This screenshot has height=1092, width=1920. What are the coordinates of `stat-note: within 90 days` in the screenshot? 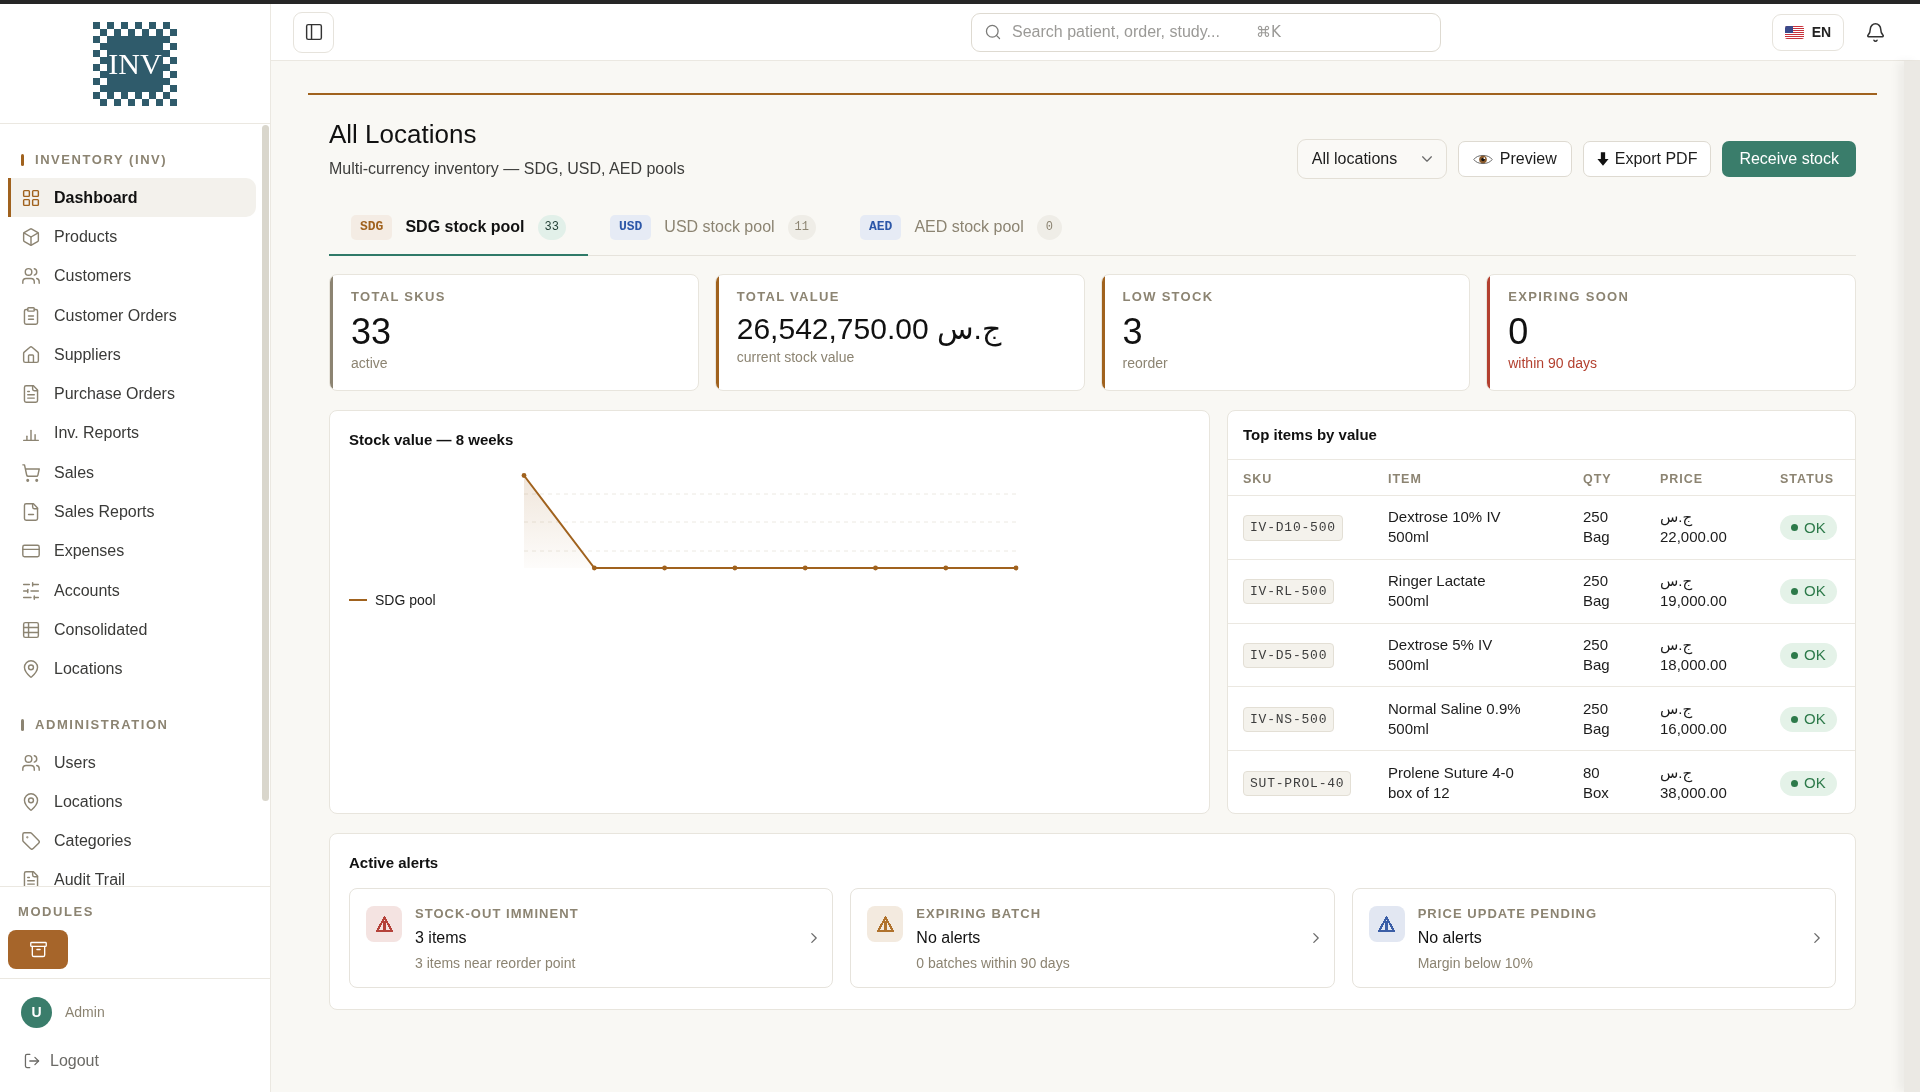 It's located at (1552, 363).